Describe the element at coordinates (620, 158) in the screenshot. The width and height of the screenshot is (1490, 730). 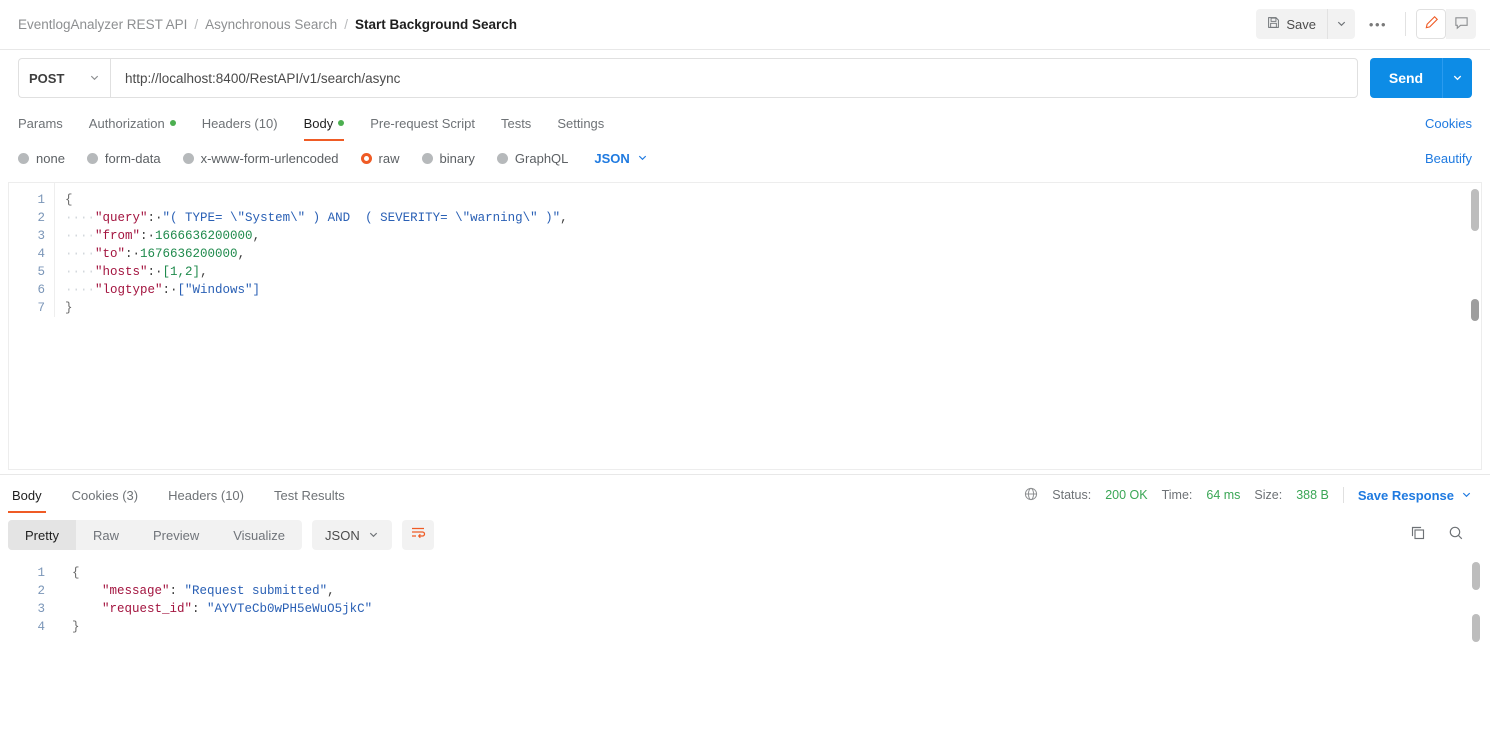
I see `body-format-select: JSON` at that location.